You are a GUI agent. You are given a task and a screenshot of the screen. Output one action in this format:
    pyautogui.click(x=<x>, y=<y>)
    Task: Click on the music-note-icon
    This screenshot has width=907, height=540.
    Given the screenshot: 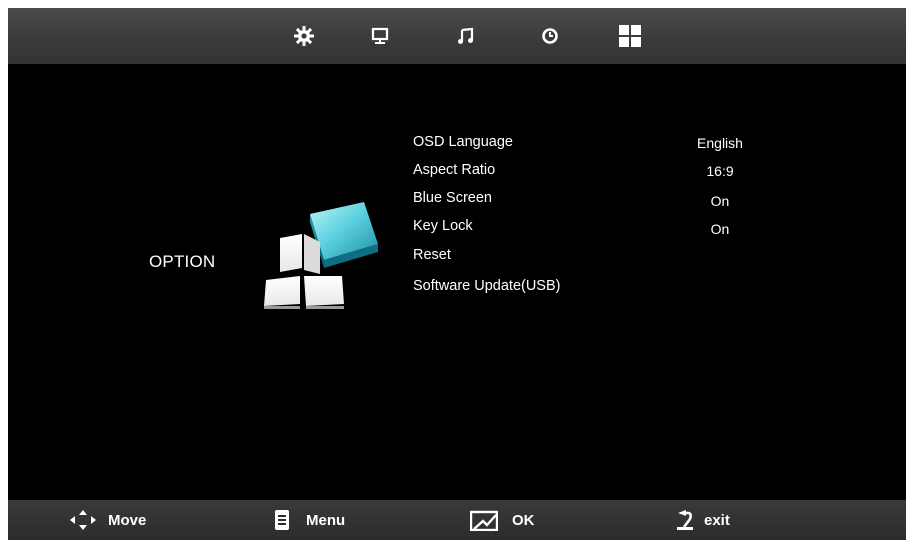 What is the action you would take?
    pyautogui.click(x=466, y=35)
    